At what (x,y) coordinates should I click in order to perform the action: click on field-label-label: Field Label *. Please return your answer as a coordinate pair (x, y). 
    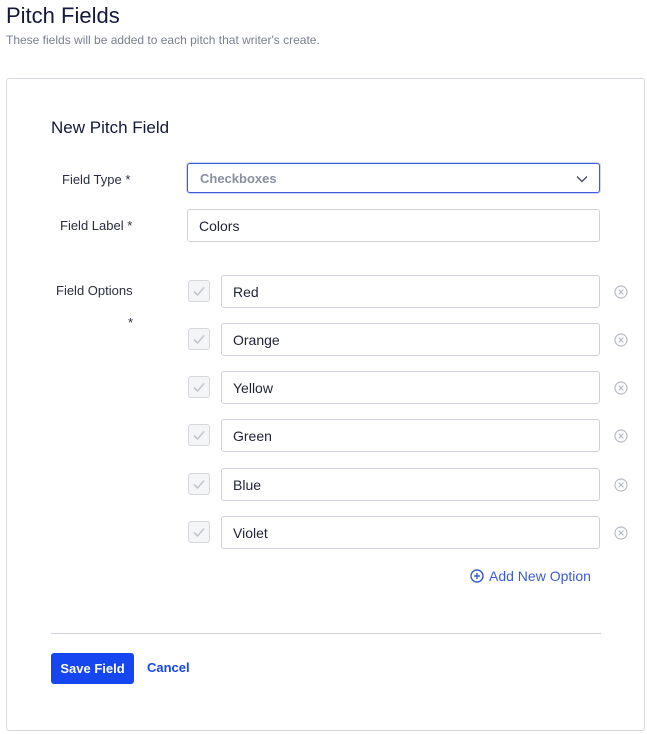
    Looking at the image, I should click on (96, 225).